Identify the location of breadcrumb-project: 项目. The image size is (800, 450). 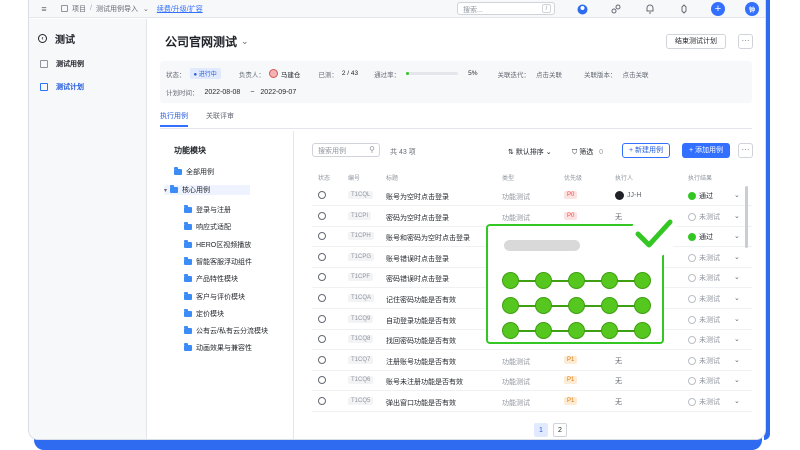
(79, 9).